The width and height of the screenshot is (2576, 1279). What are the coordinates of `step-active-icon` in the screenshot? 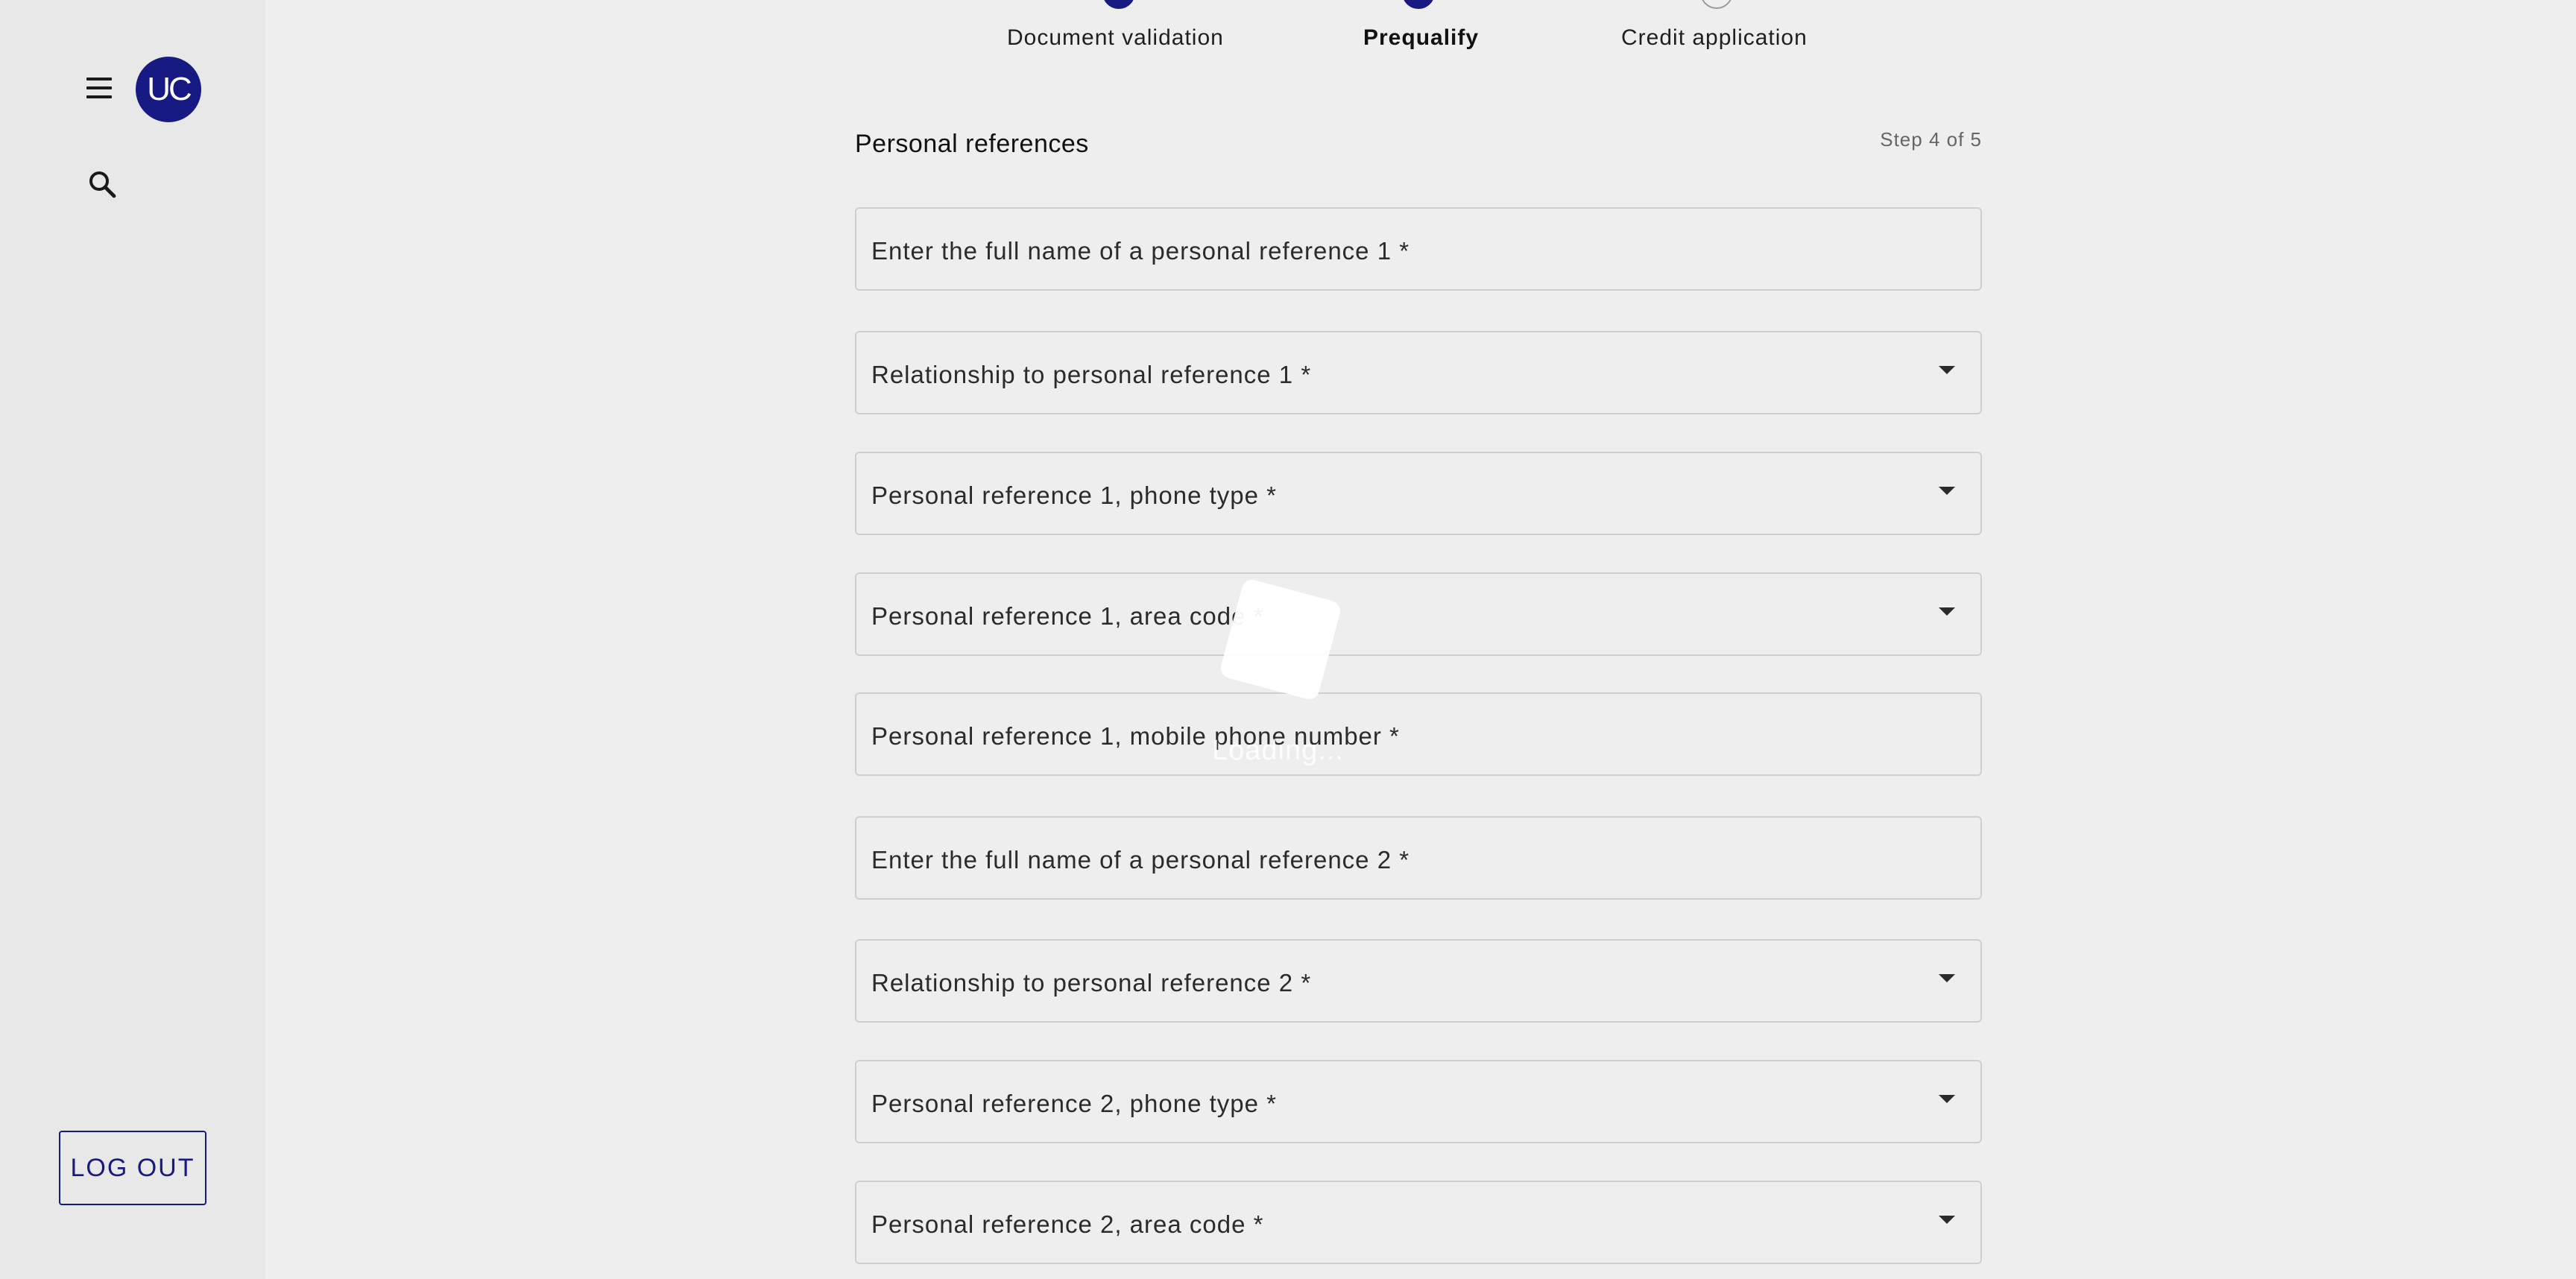 It's located at (1418, 4).